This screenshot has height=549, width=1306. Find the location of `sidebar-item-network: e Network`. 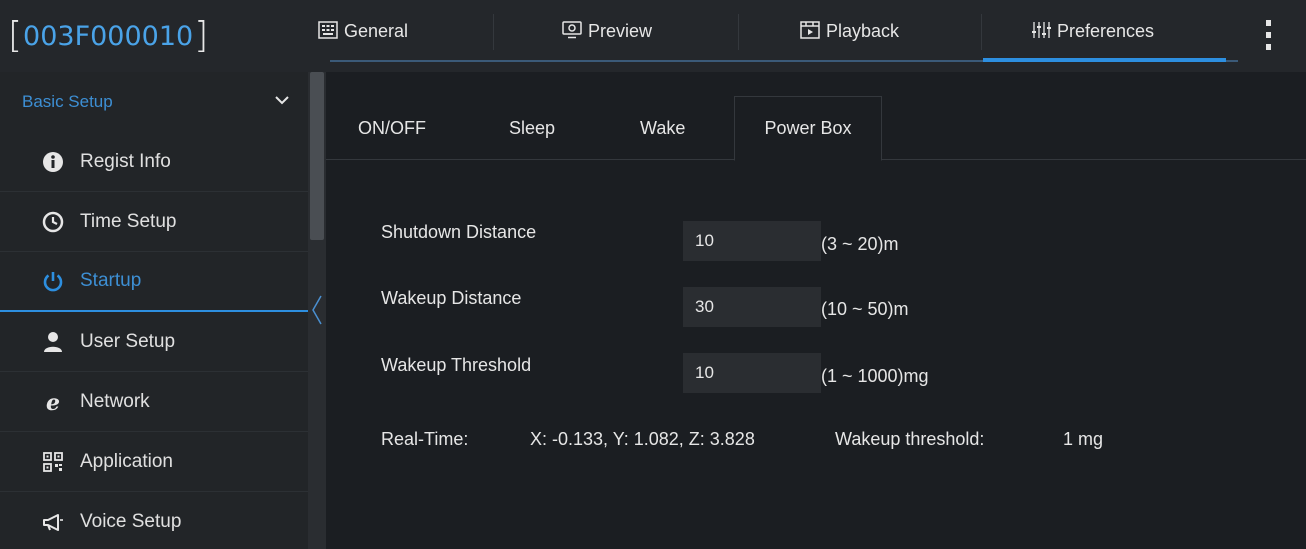

sidebar-item-network: e Network is located at coordinates (154, 402).